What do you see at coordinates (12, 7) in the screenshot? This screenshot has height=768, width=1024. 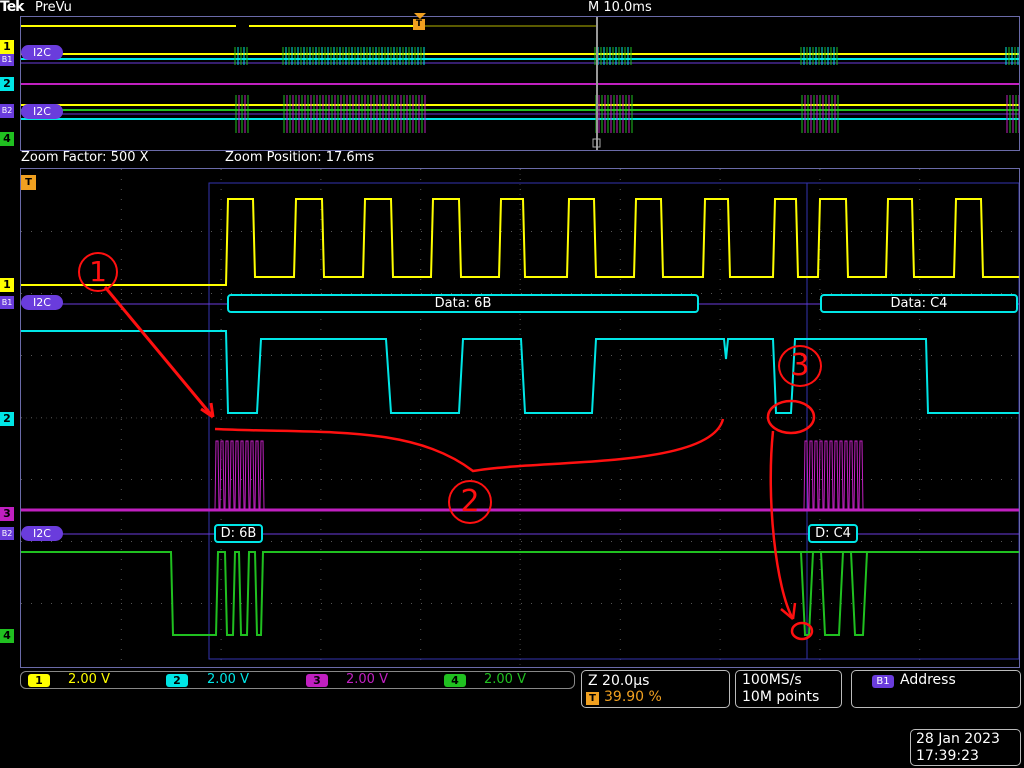 I see `brand-logo: Tek` at bounding box center [12, 7].